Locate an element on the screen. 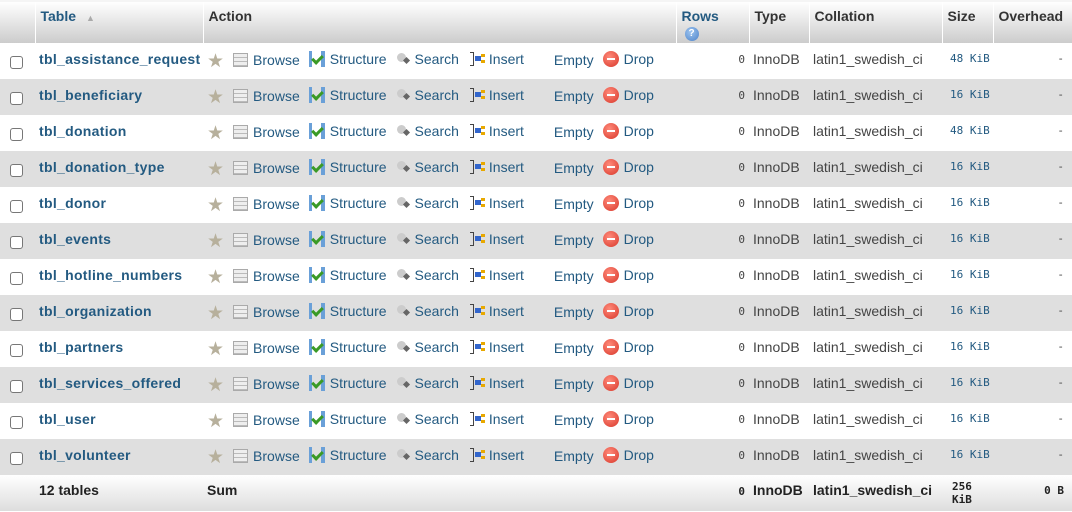 The width and height of the screenshot is (1072, 512). table-name-link: tbl_services_offered is located at coordinates (110, 383).